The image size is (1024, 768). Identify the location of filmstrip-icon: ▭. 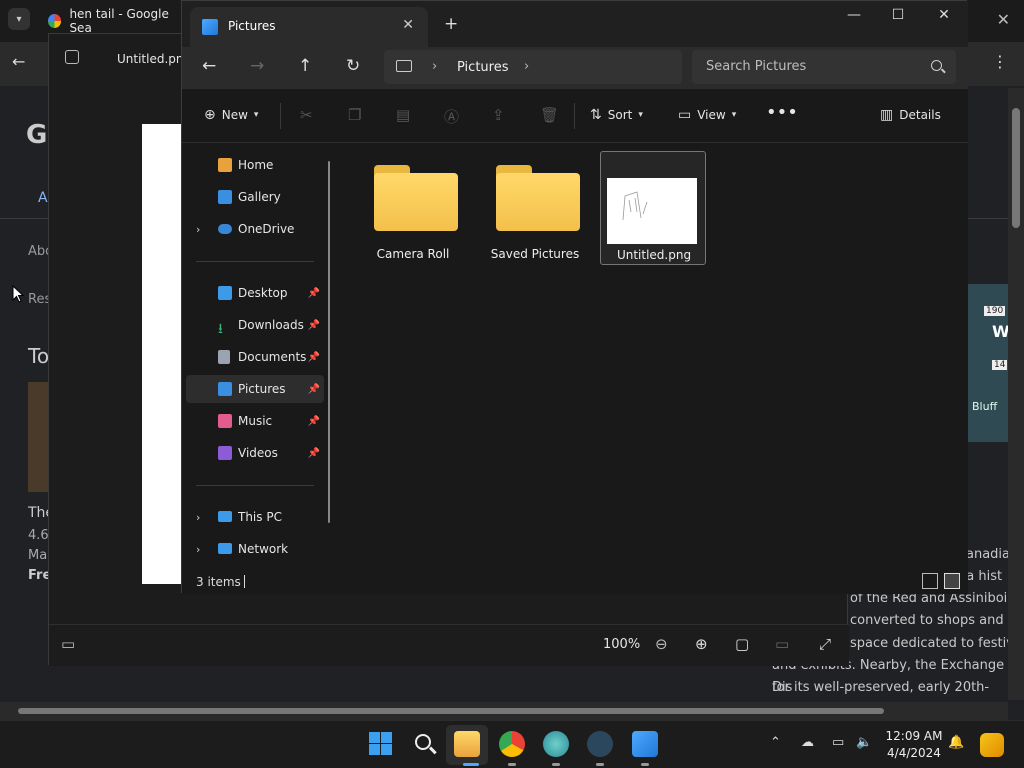
(68, 644).